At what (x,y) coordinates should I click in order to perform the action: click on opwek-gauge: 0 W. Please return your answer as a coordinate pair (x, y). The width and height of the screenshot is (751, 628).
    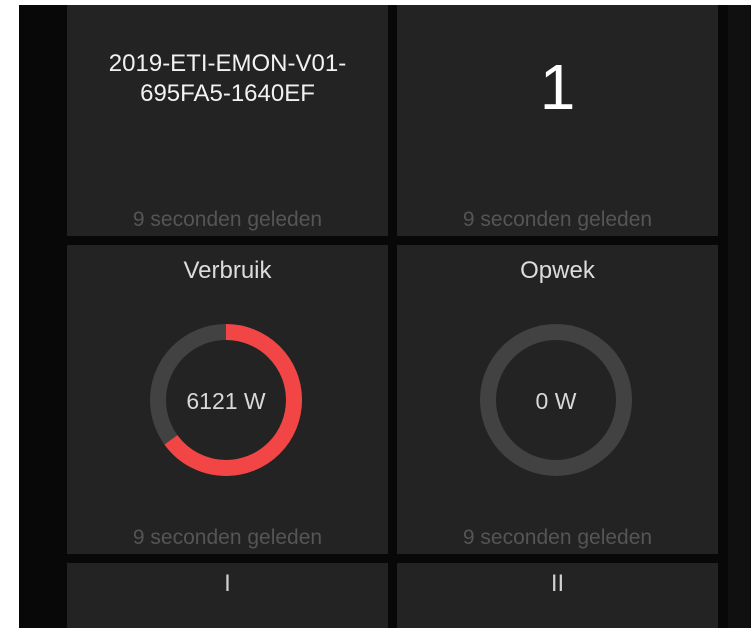
    Looking at the image, I should click on (556, 400).